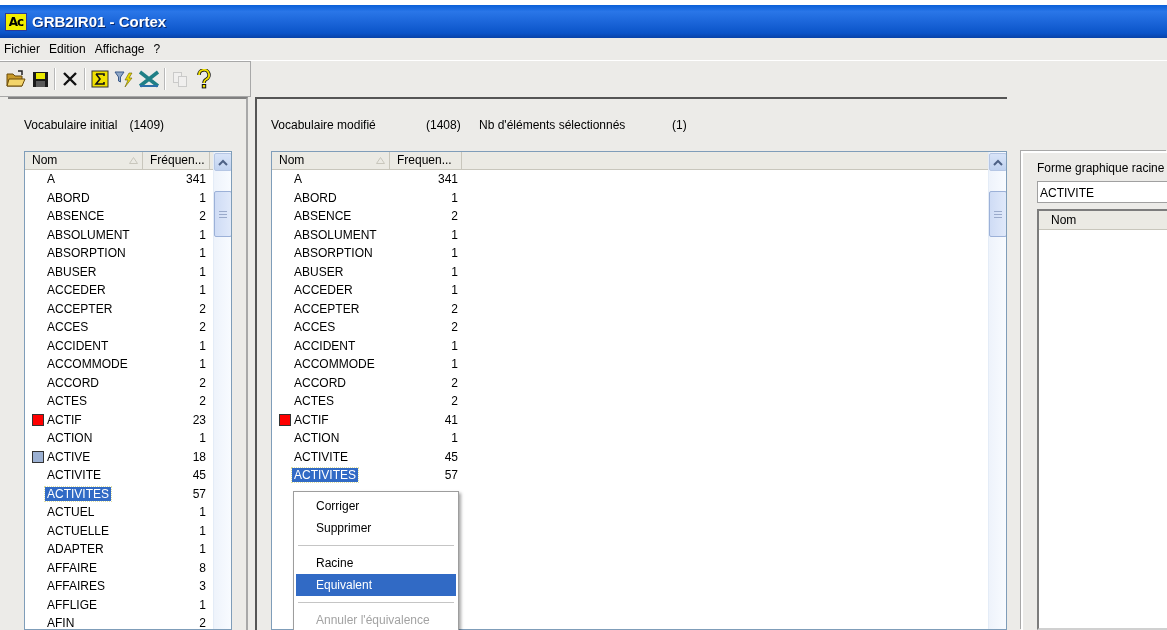  Describe the element at coordinates (76, 586) in the screenshot. I see `word-cell: AFFAIRES` at that location.